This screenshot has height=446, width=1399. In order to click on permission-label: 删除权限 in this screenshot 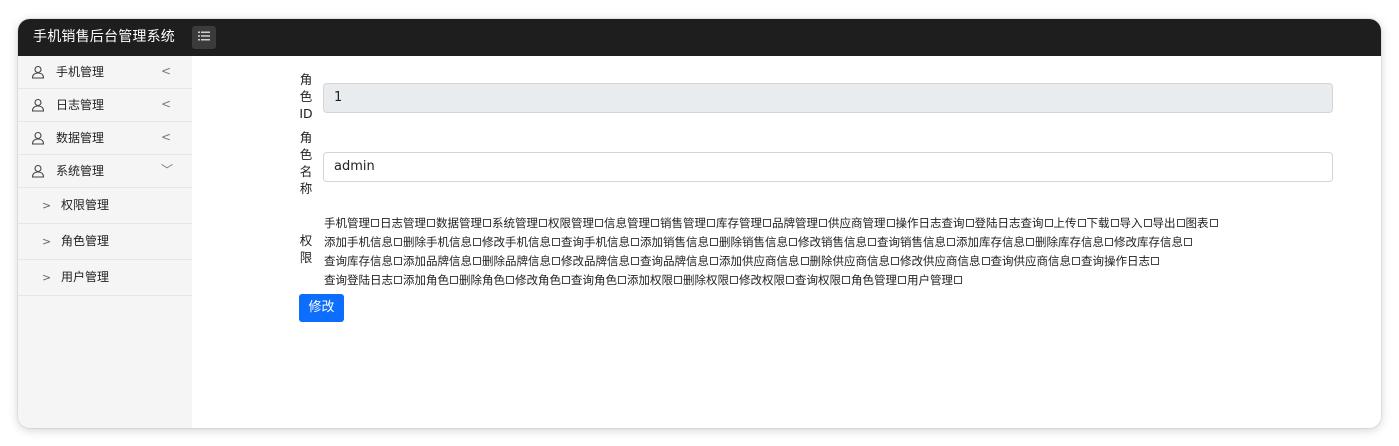, I will do `click(706, 280)`.